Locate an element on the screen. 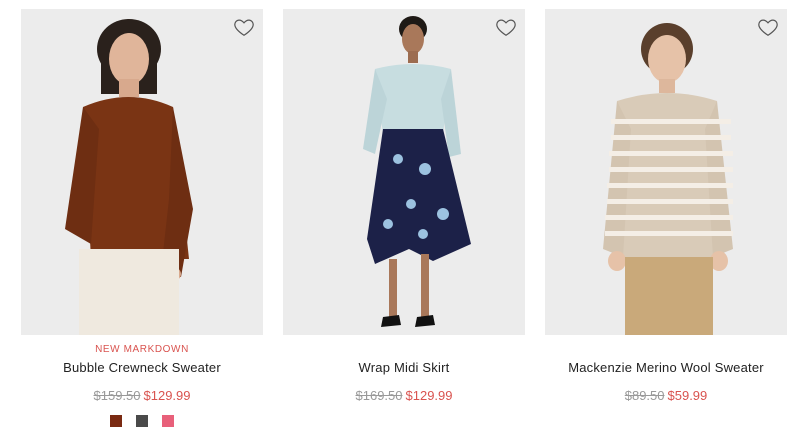 The height and width of the screenshot is (439, 800). swatch-charcoal is located at coordinates (142, 421).